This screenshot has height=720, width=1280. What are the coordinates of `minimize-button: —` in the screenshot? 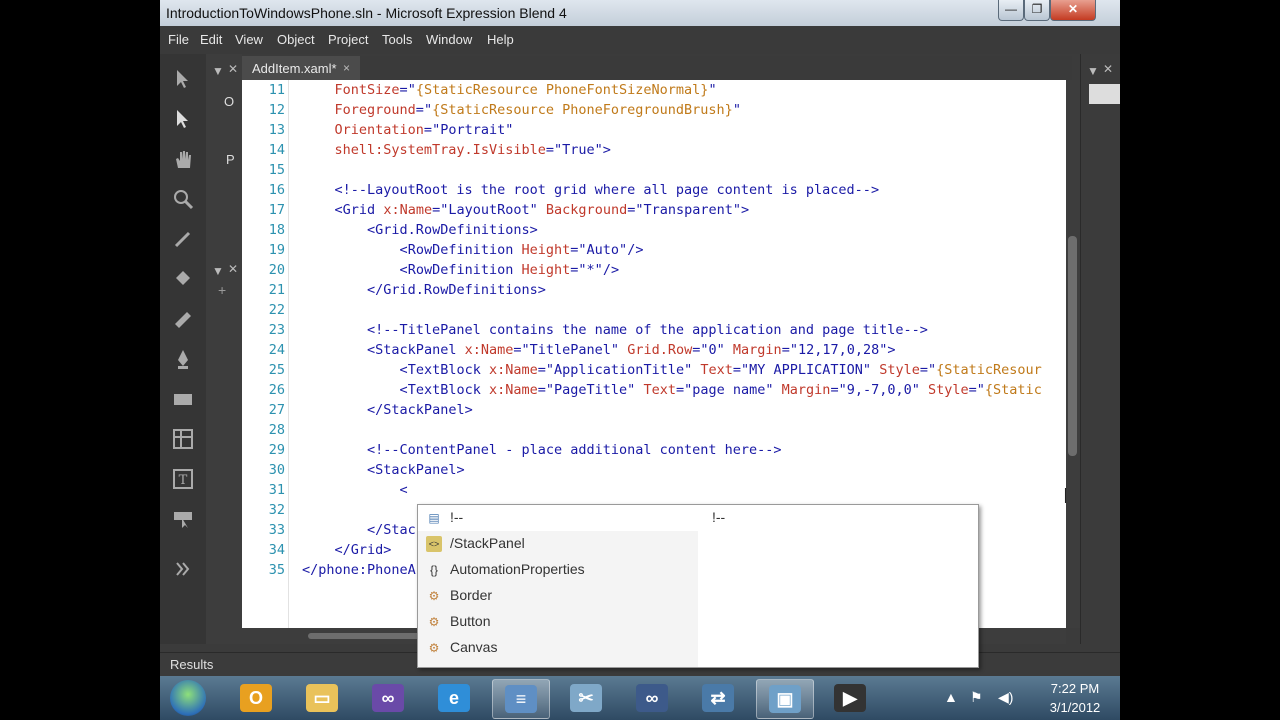 It's located at (1011, 10).